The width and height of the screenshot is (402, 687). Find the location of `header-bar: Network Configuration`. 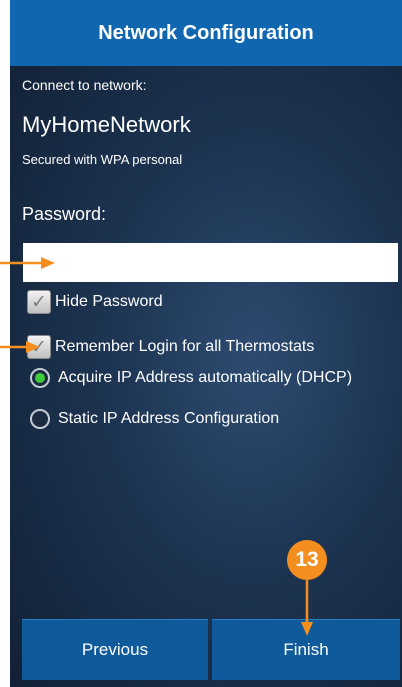

header-bar: Network Configuration is located at coordinates (206, 33).